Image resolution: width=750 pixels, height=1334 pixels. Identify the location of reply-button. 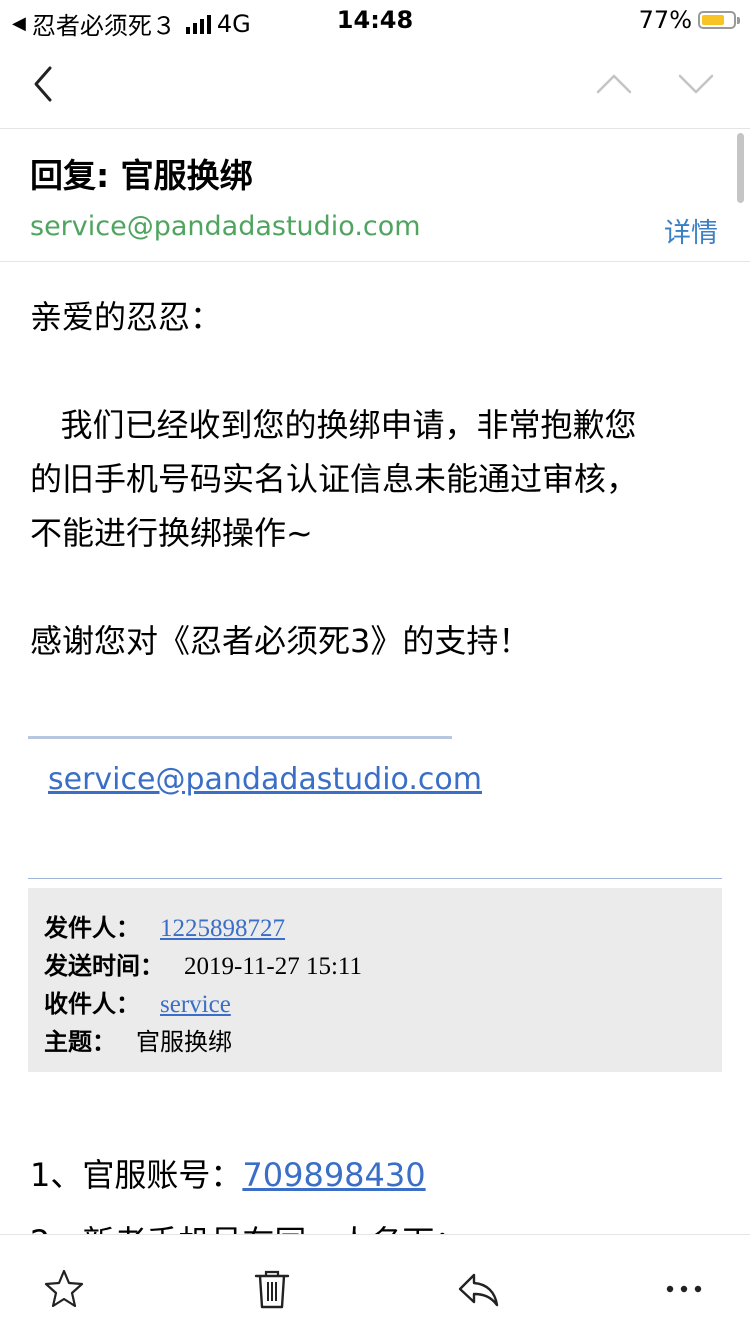
(478, 1289).